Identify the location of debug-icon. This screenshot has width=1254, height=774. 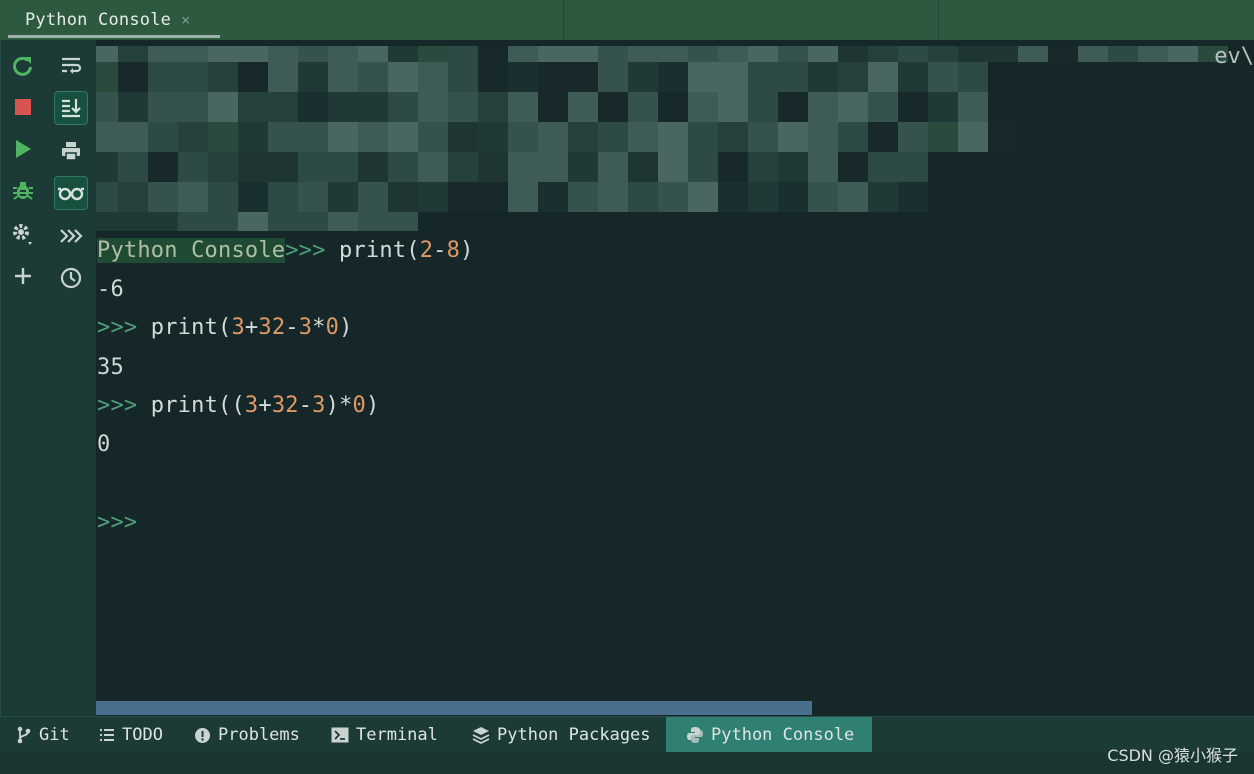
(23, 191).